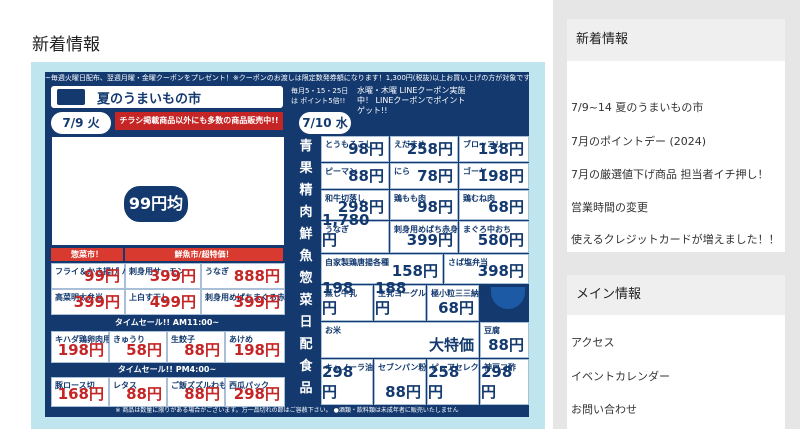 Image resolution: width=800 pixels, height=429 pixels. Describe the element at coordinates (676, 40) in the screenshot. I see `news-widget-title: 新着情報` at that location.